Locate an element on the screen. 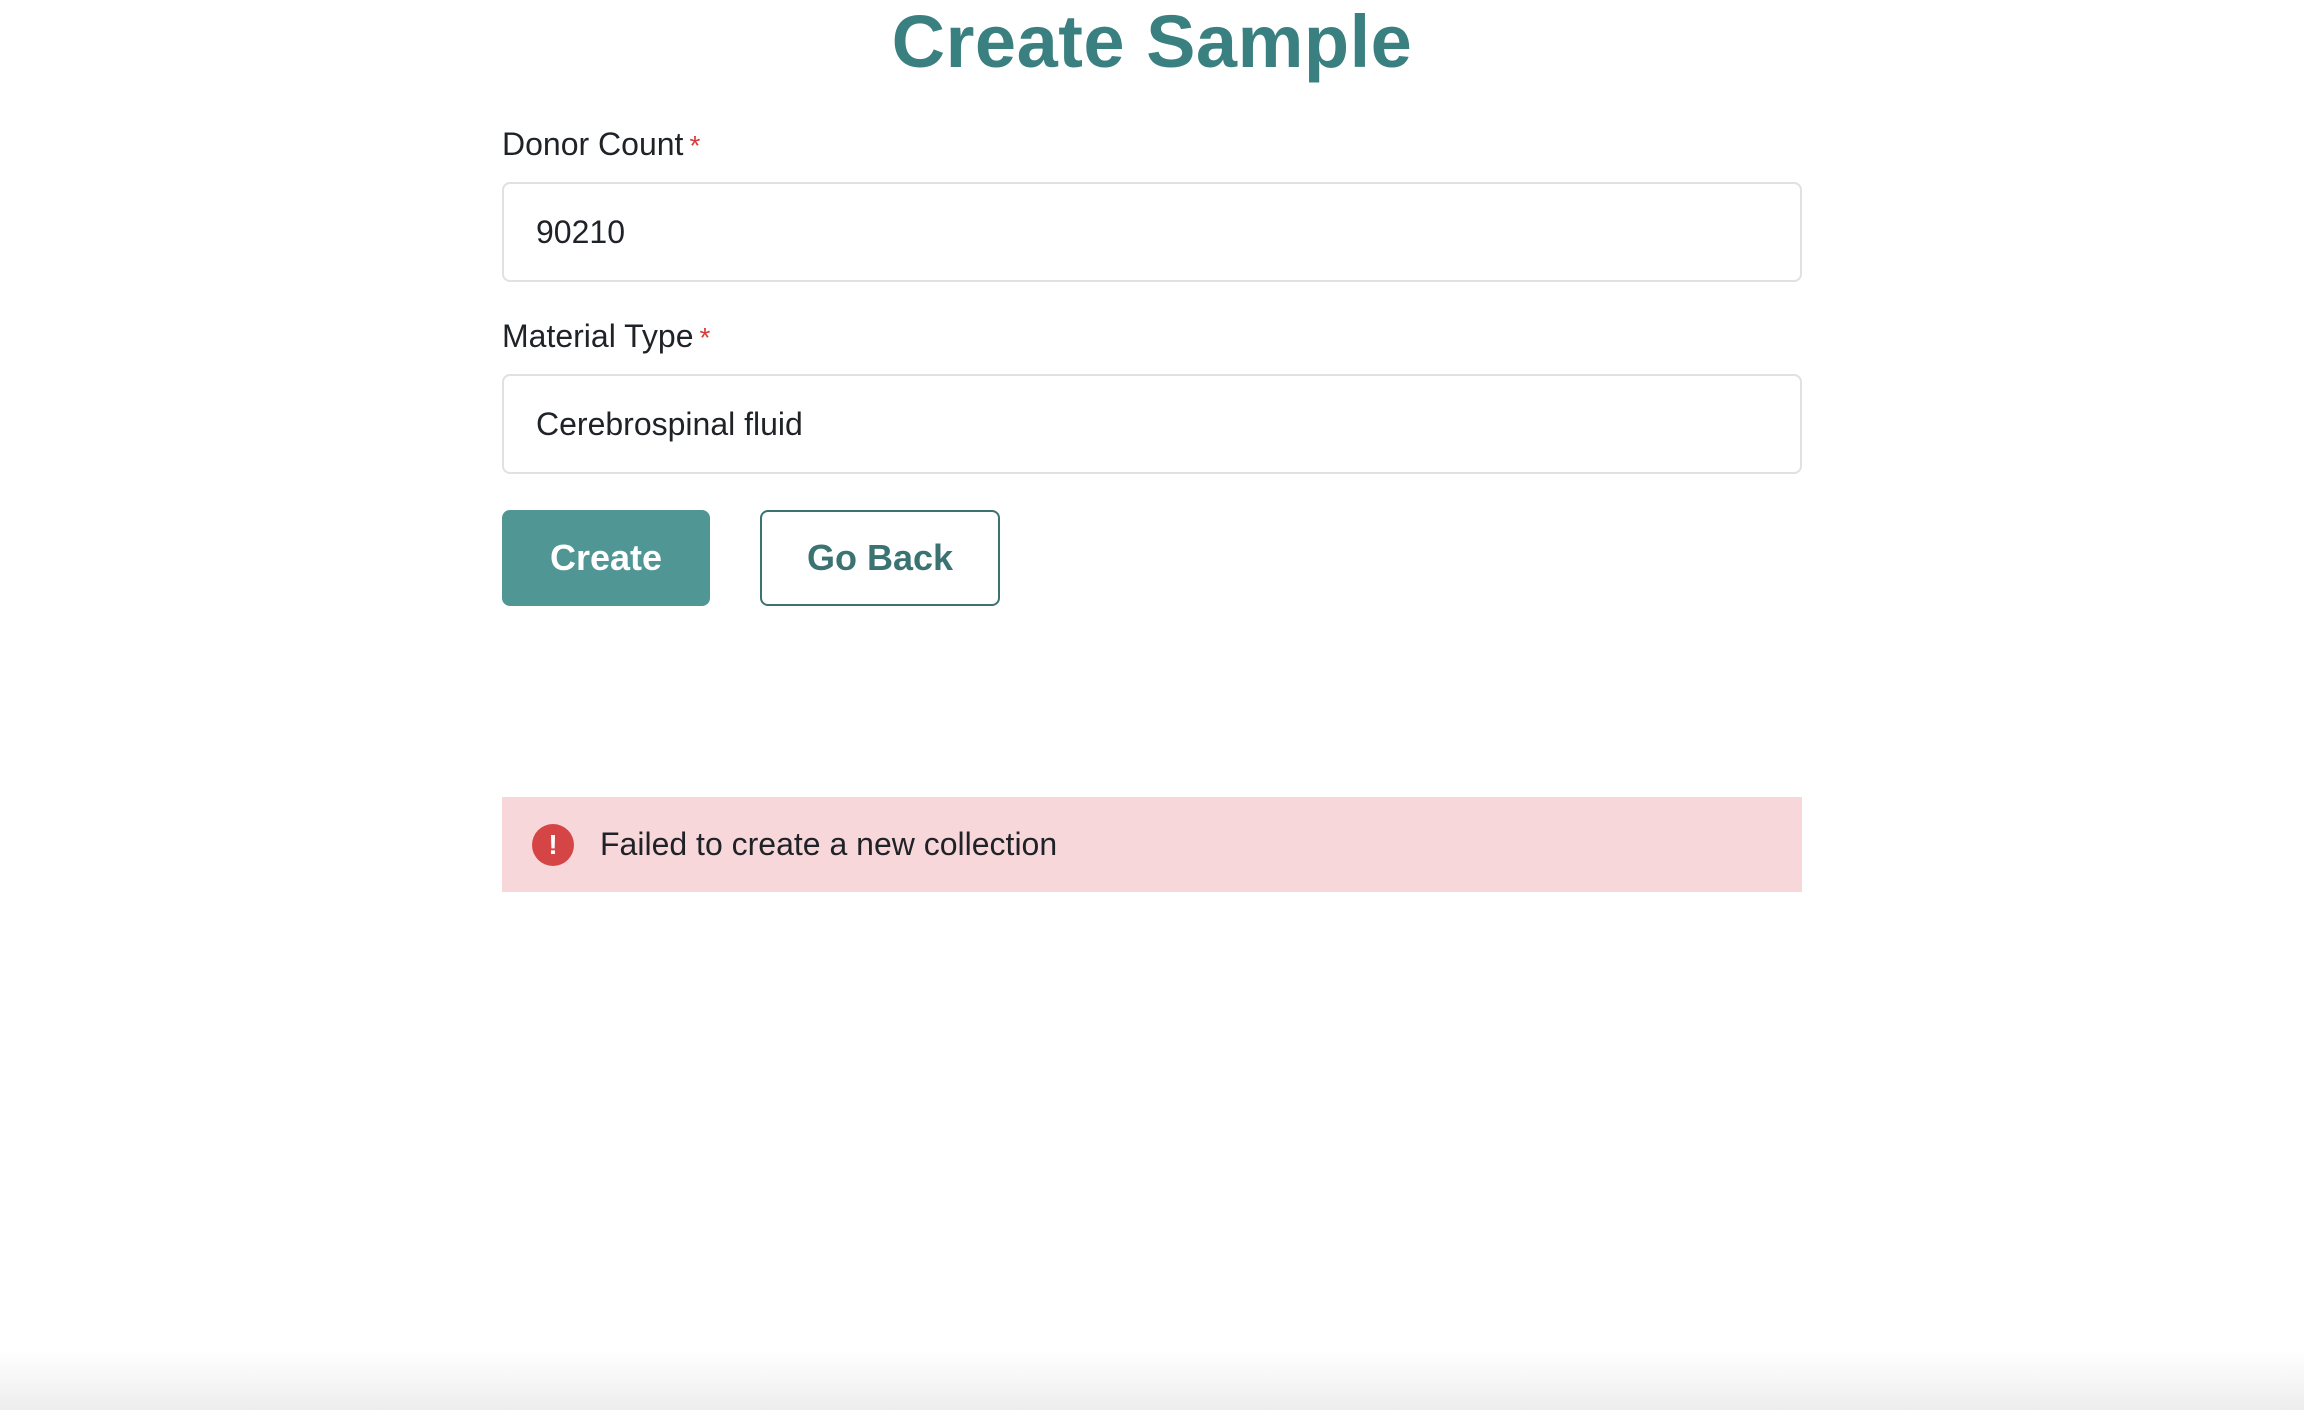 The width and height of the screenshot is (2304, 1410). donor-count-input is located at coordinates (1152, 232).